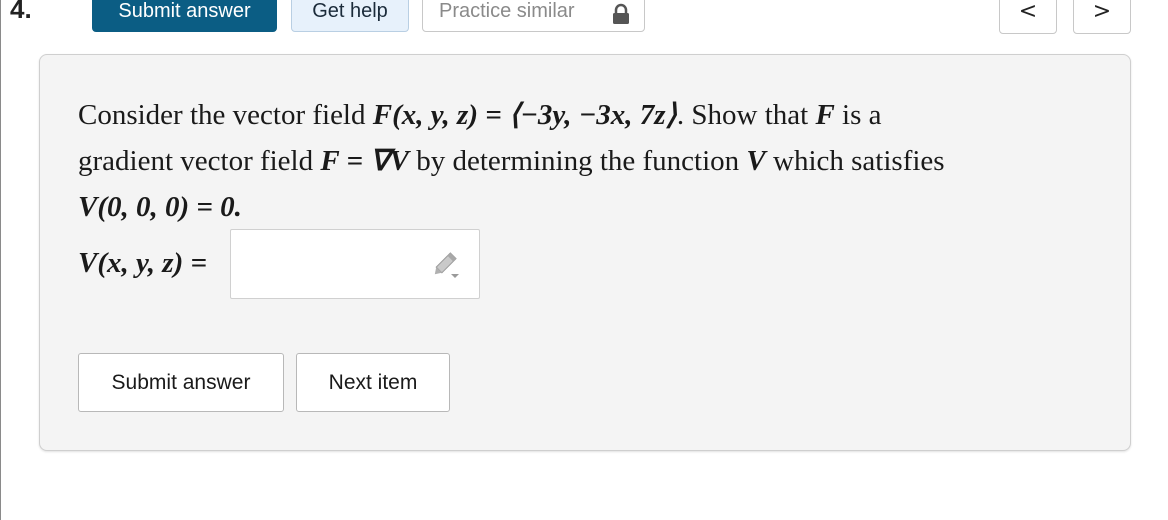 This screenshot has width=1168, height=520. I want to click on chevron-left-icon: <, so click(1028, 12).